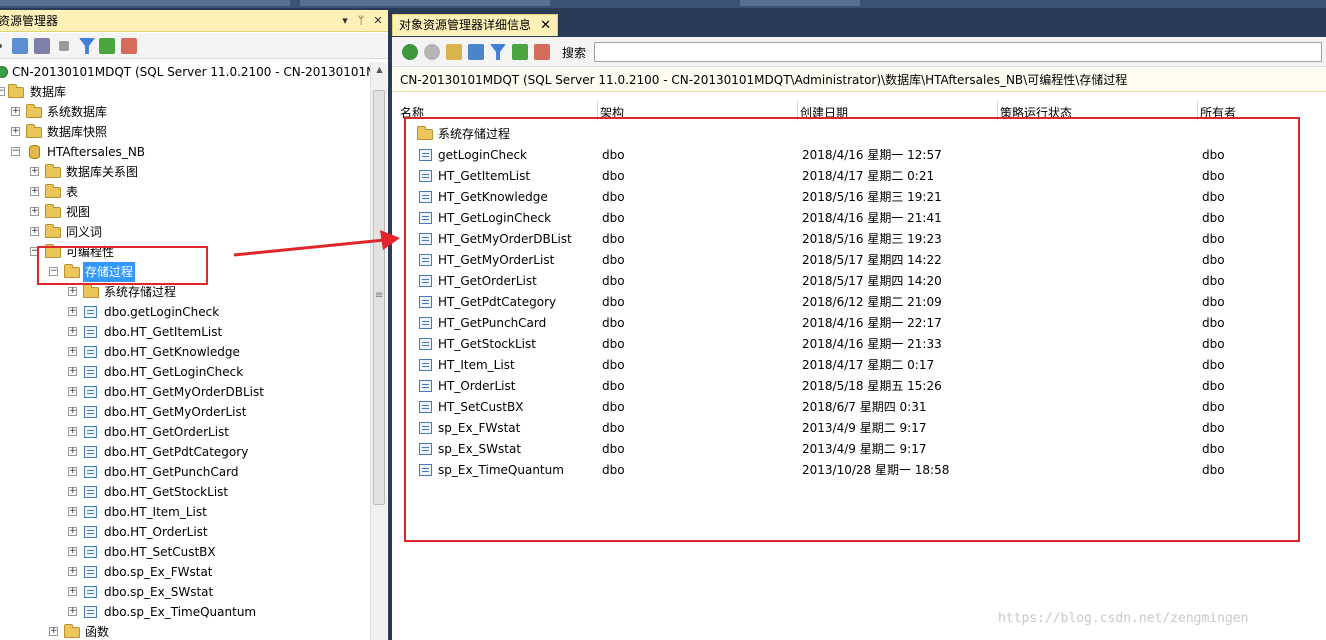 This screenshot has height=640, width=1326. I want to click on sync-icon, so click(476, 52).